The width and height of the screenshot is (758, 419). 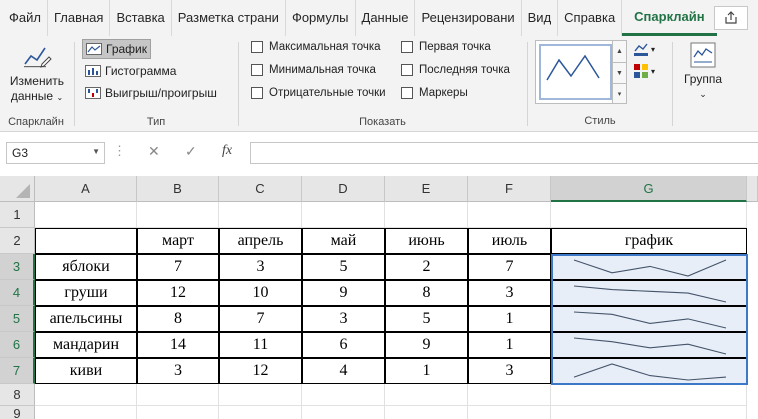 What do you see at coordinates (316, 47) in the screenshot?
I see `high-point-checkbox: Максимальная точка` at bounding box center [316, 47].